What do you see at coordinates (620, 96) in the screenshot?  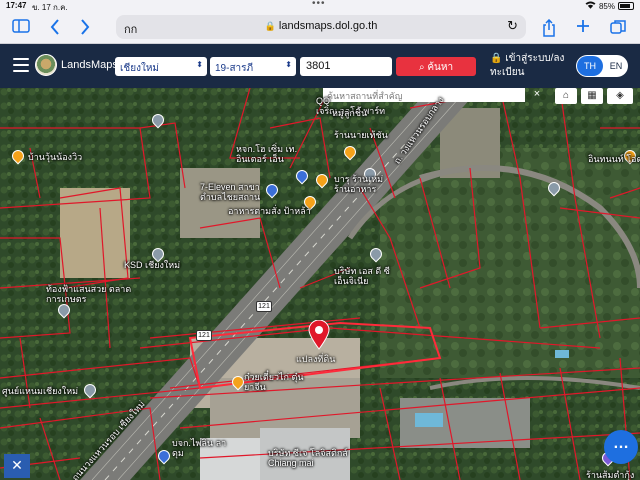 I see `layers-icon: ◈` at bounding box center [620, 96].